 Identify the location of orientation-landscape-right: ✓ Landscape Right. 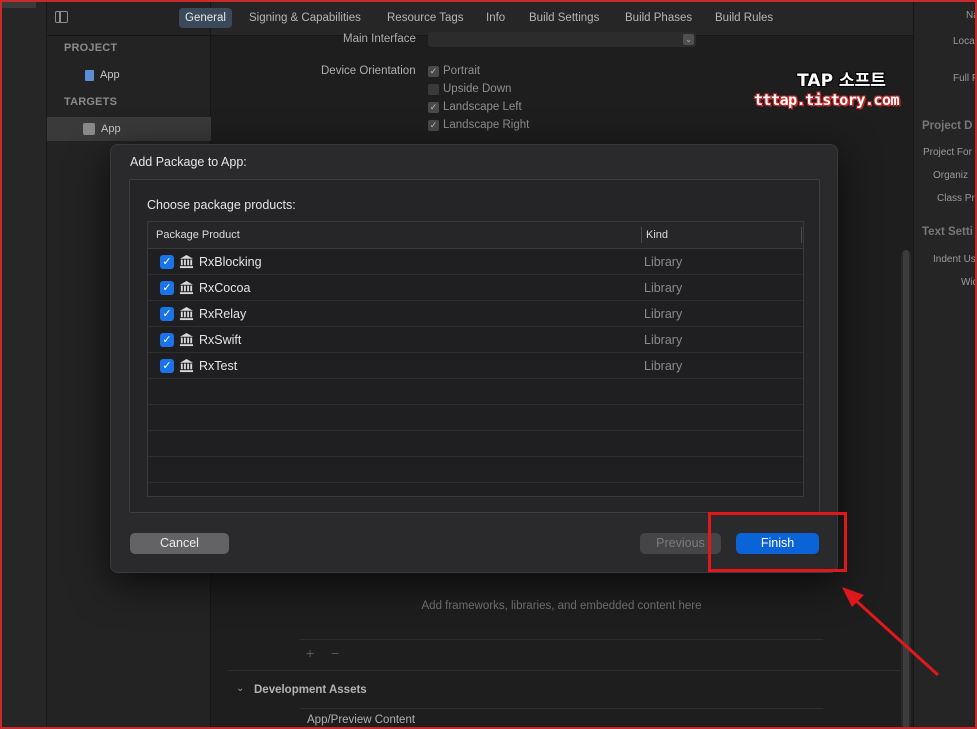
(478, 125).